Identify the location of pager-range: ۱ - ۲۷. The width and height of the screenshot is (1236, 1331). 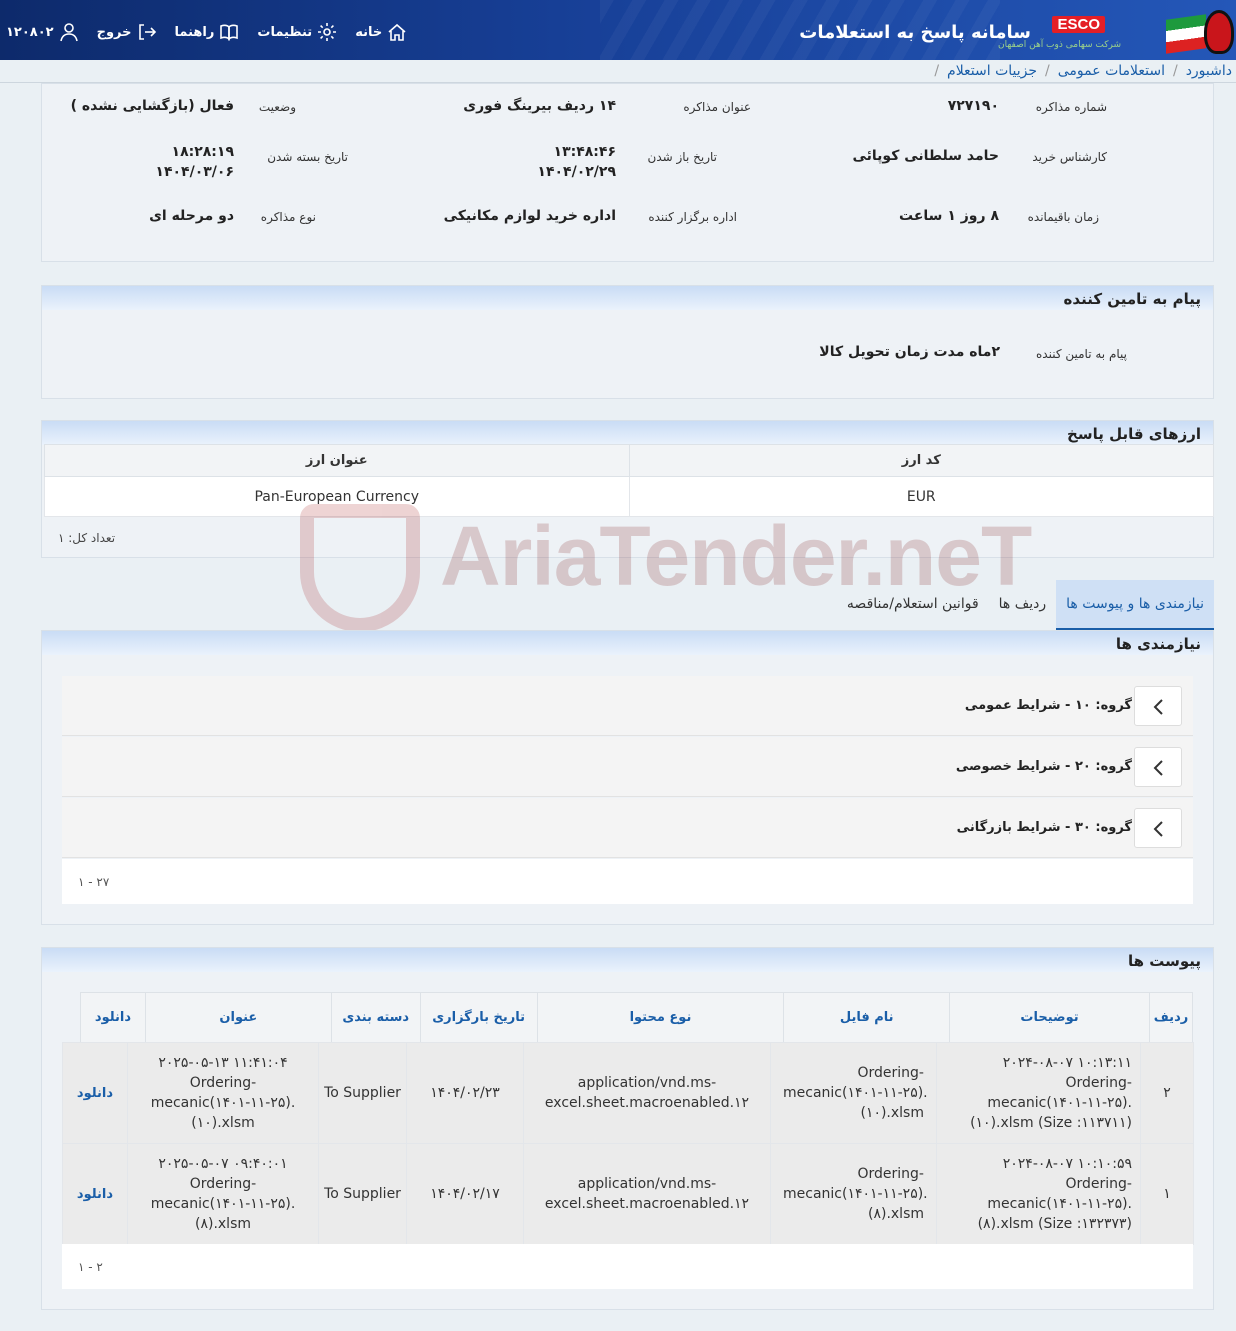
(94, 882).